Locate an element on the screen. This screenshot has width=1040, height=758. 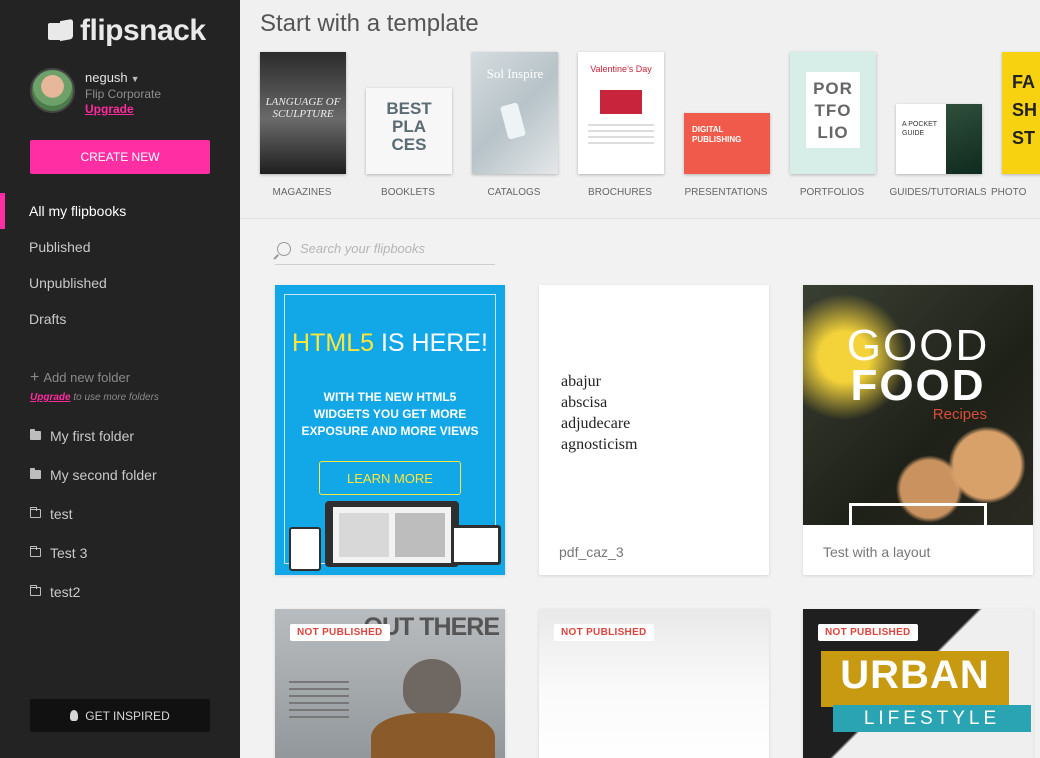
create-new-button: CREATE NEW is located at coordinates (120, 157).